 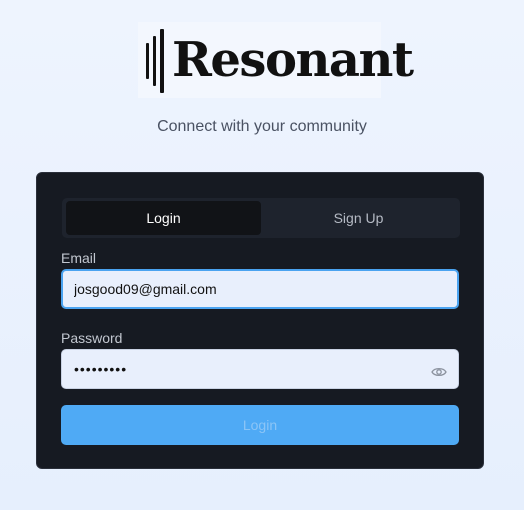 What do you see at coordinates (260, 425) in the screenshot?
I see `login-button: Login` at bounding box center [260, 425].